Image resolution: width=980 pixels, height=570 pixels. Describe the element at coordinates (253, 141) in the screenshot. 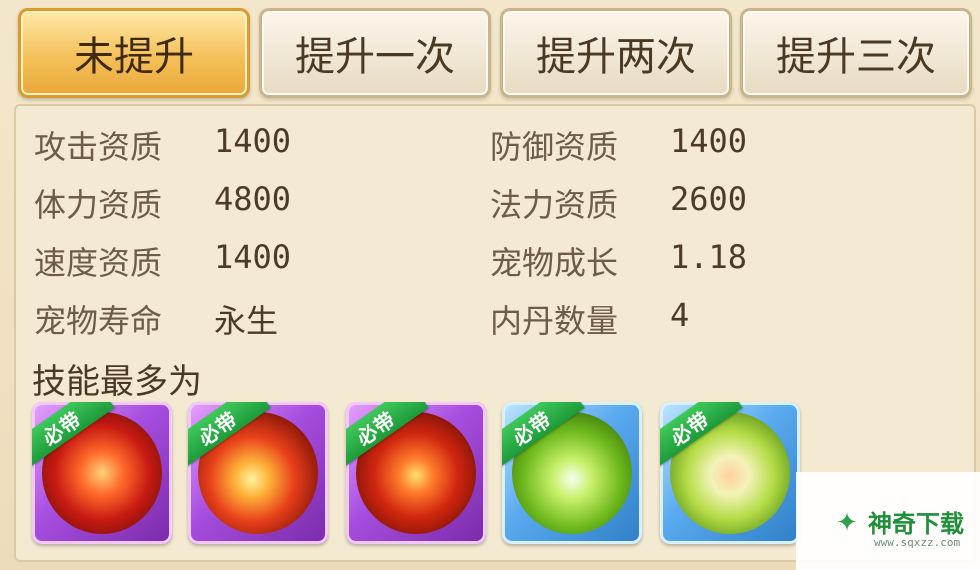

I see `attack-value: 1400` at that location.